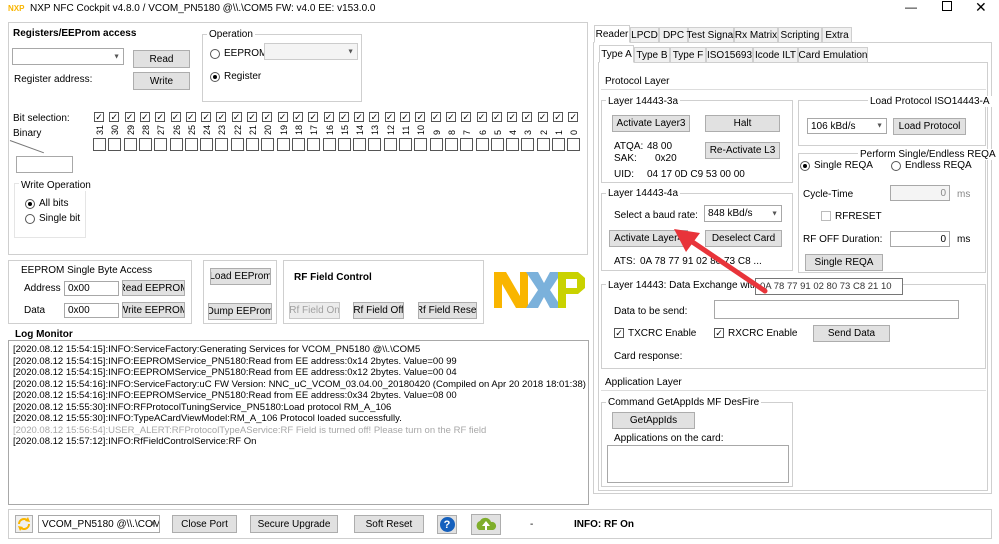  I want to click on tab-type-b: Type B, so click(652, 55).